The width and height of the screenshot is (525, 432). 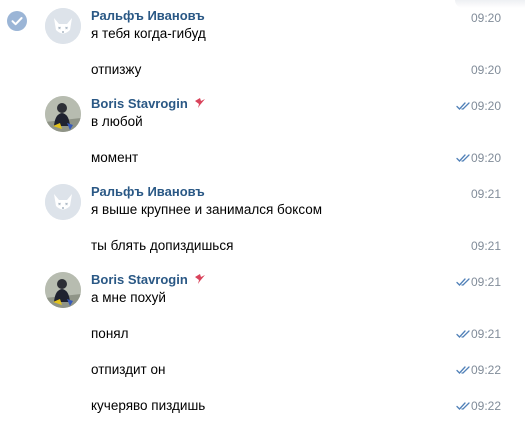 I want to click on message-text: понял, so click(x=110, y=333).